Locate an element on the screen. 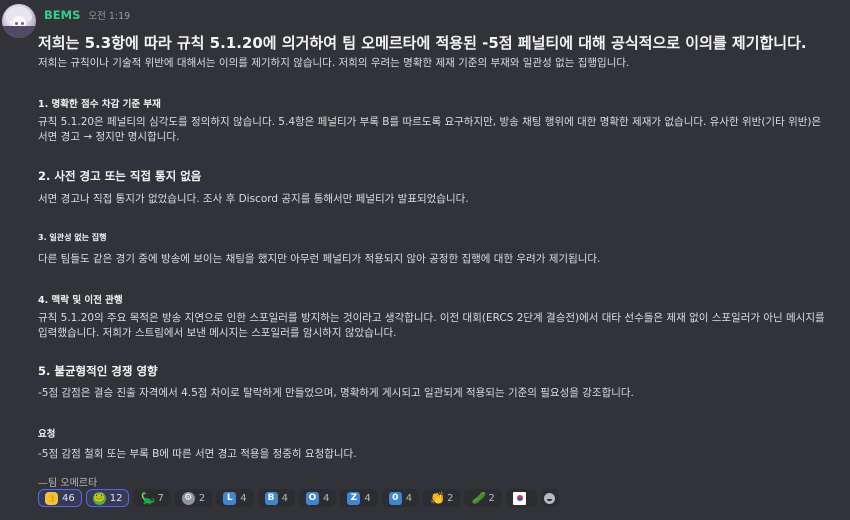  pickle-icon: 🥒 is located at coordinates (479, 497).